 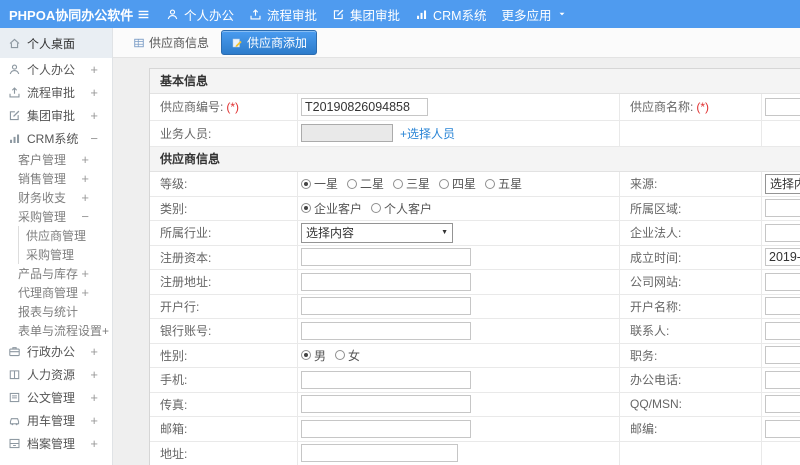 What do you see at coordinates (56, 92) in the screenshot?
I see `sidebar-item-workflow-approval: 流程审批 +` at bounding box center [56, 92].